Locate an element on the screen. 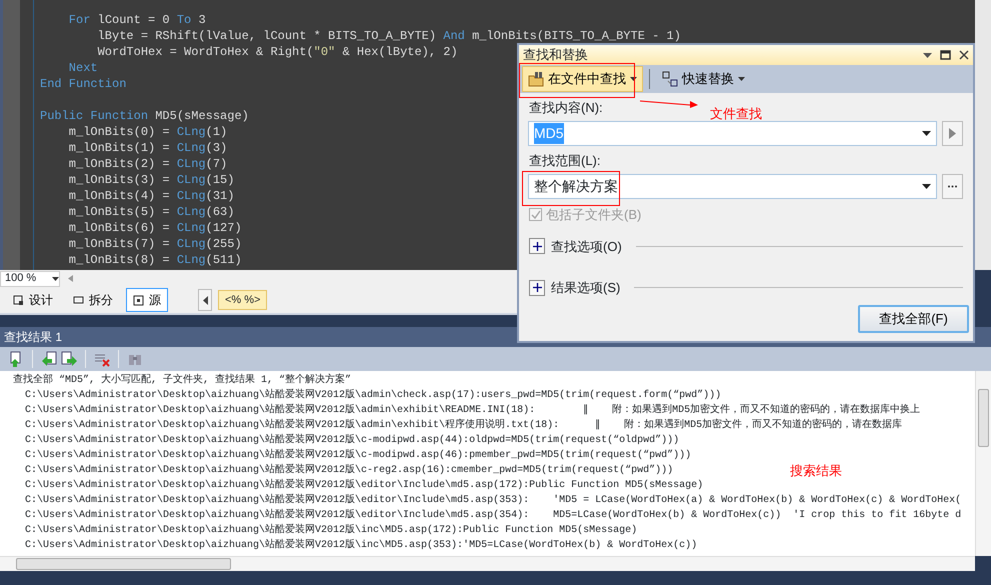 This screenshot has width=991, height=585. code-line: lByte = RShift(lValue, lCount * BITS_TO_A_BYTE) And m_lOnBits(BITS_TO_A_BYTE - 1) is located at coordinates (388, 36).